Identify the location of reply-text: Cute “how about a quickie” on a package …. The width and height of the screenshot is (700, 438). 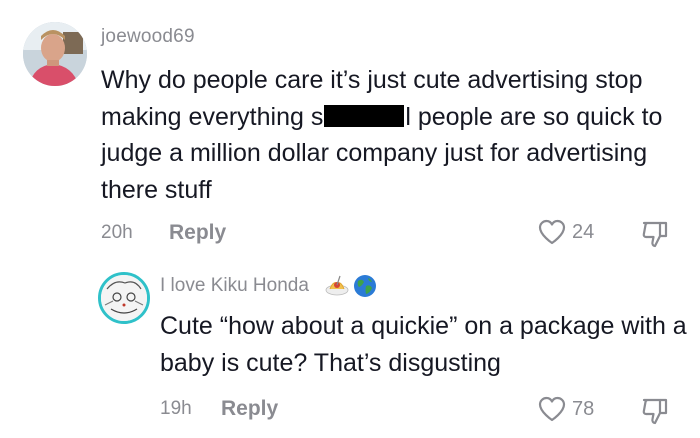
(423, 344).